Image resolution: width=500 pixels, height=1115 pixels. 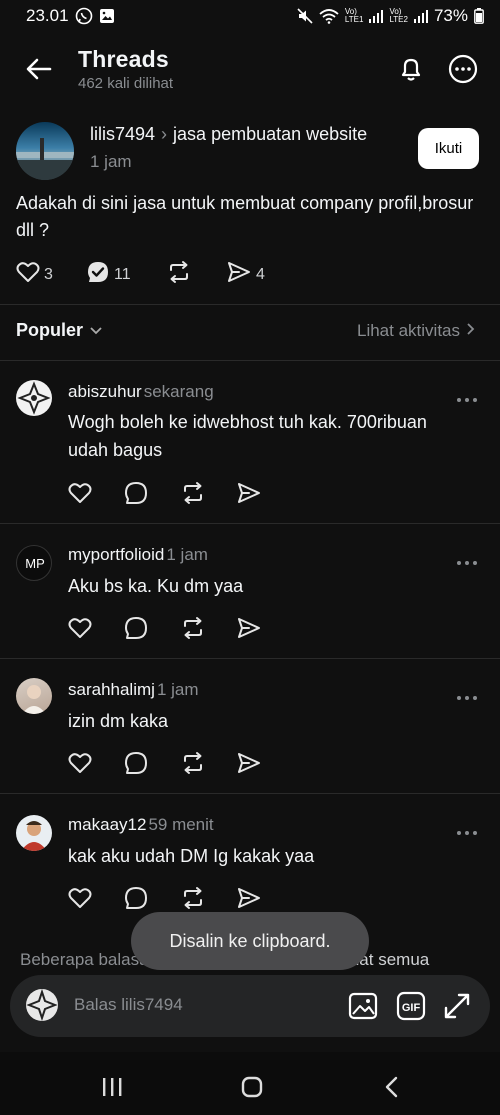 I want to click on signal-lte2-icon: Vo) LTE2, so click(x=398, y=15).